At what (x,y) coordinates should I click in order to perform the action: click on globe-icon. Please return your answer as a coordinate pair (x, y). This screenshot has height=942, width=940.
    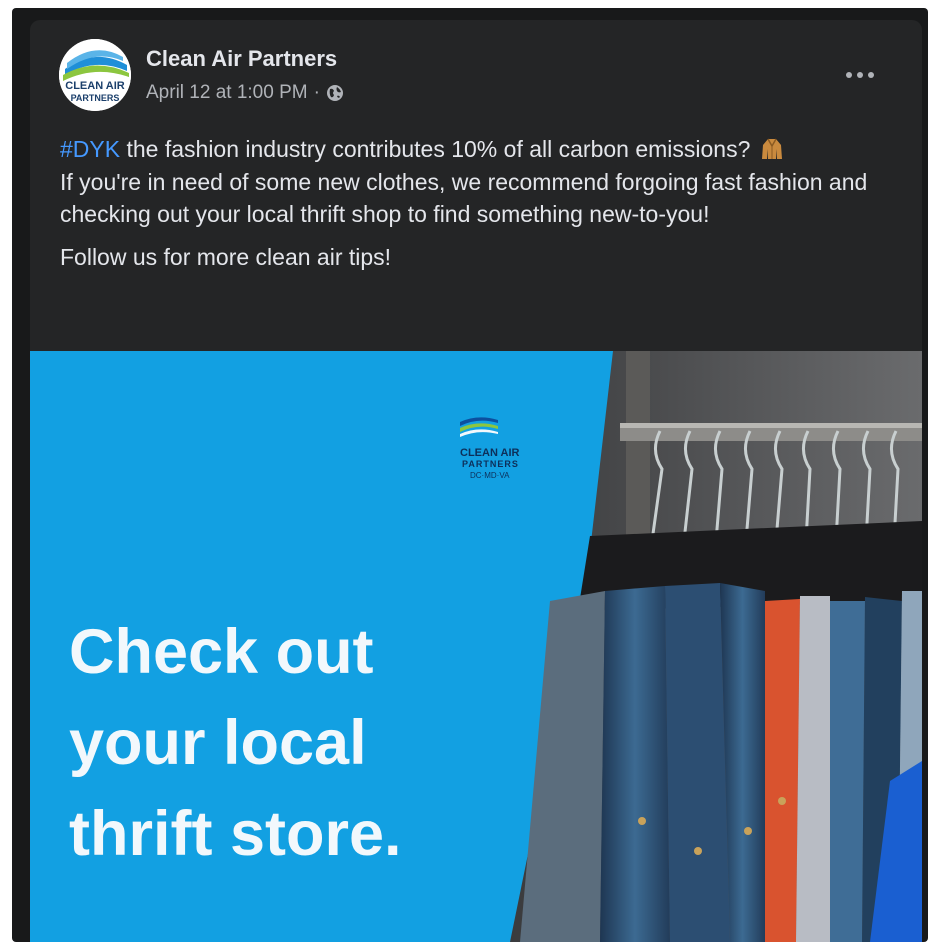
    Looking at the image, I should click on (335, 93).